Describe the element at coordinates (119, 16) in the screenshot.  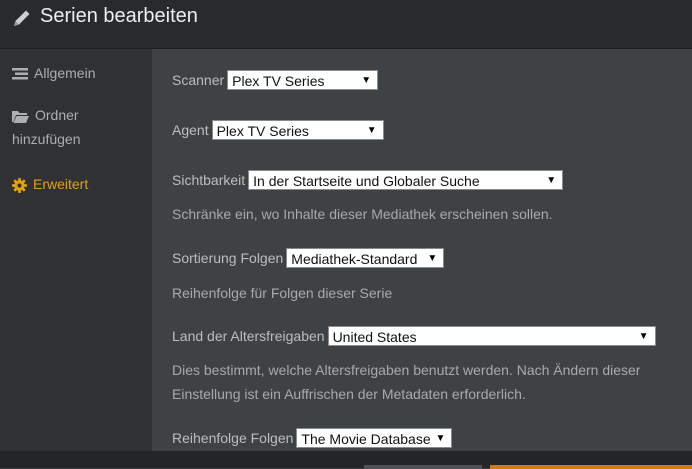
I see `dialog-title: Serien bearbeiten` at that location.